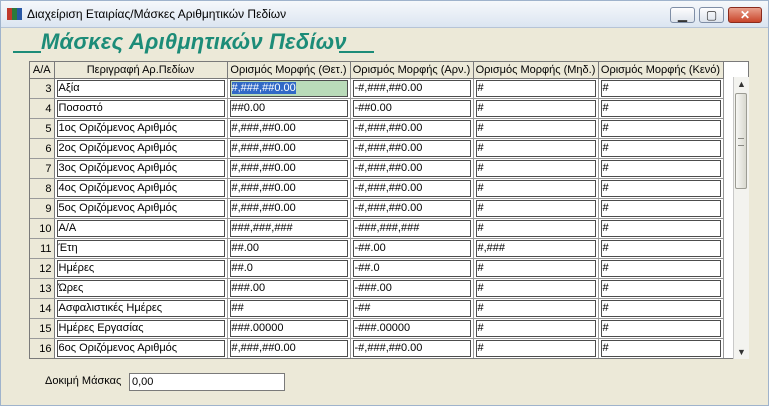 The image size is (769, 406). Describe the element at coordinates (412, 70) in the screenshot. I see `column-header: Ορισμός Μορφής (Αρν.)` at that location.